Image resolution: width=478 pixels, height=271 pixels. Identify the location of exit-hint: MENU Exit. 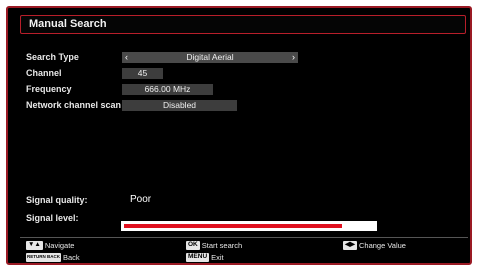
(205, 257).